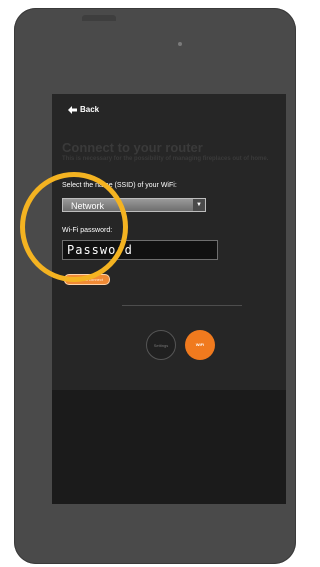 This screenshot has width=320, height=567. I want to click on ssid-label: Select the name (SSID) of your WiFi:, so click(119, 185).